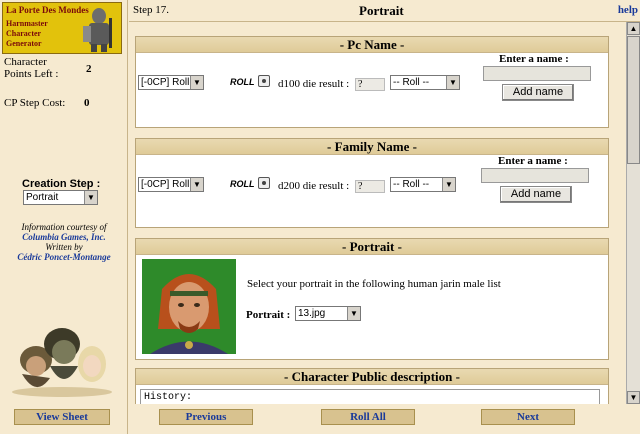 The image size is (640, 434). I want to click on history-textarea: History:, so click(370, 396).